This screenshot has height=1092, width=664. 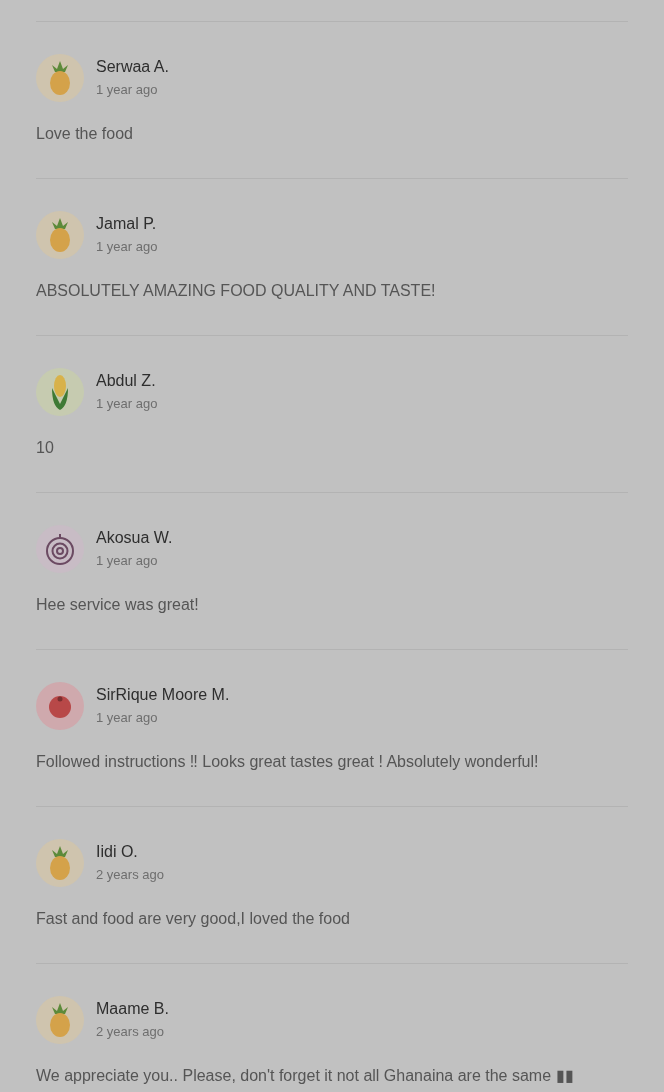 What do you see at coordinates (118, 605) in the screenshot?
I see `review-text: Hee service was great!` at bounding box center [118, 605].